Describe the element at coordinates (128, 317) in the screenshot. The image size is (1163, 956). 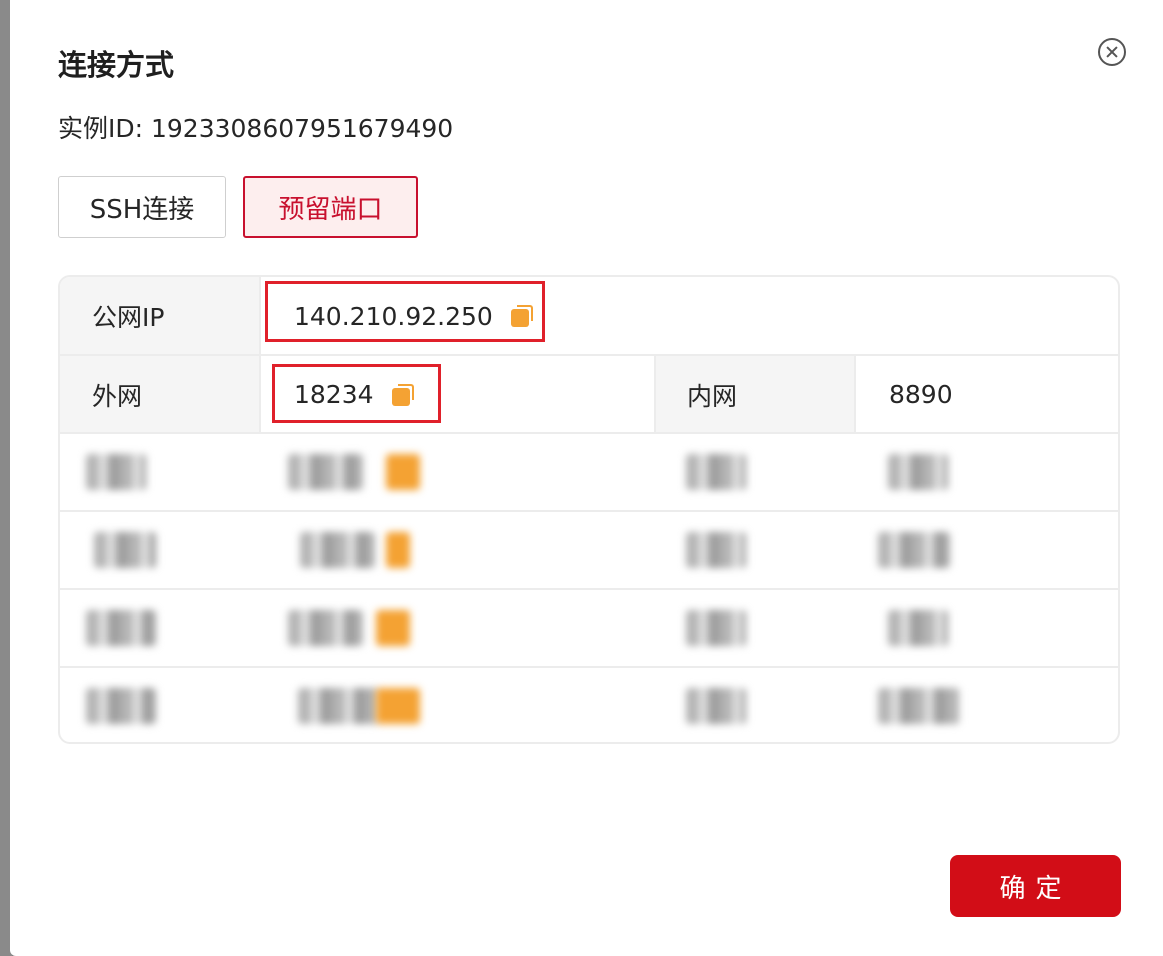
I see `public-ip-label-text: 公网IP` at that location.